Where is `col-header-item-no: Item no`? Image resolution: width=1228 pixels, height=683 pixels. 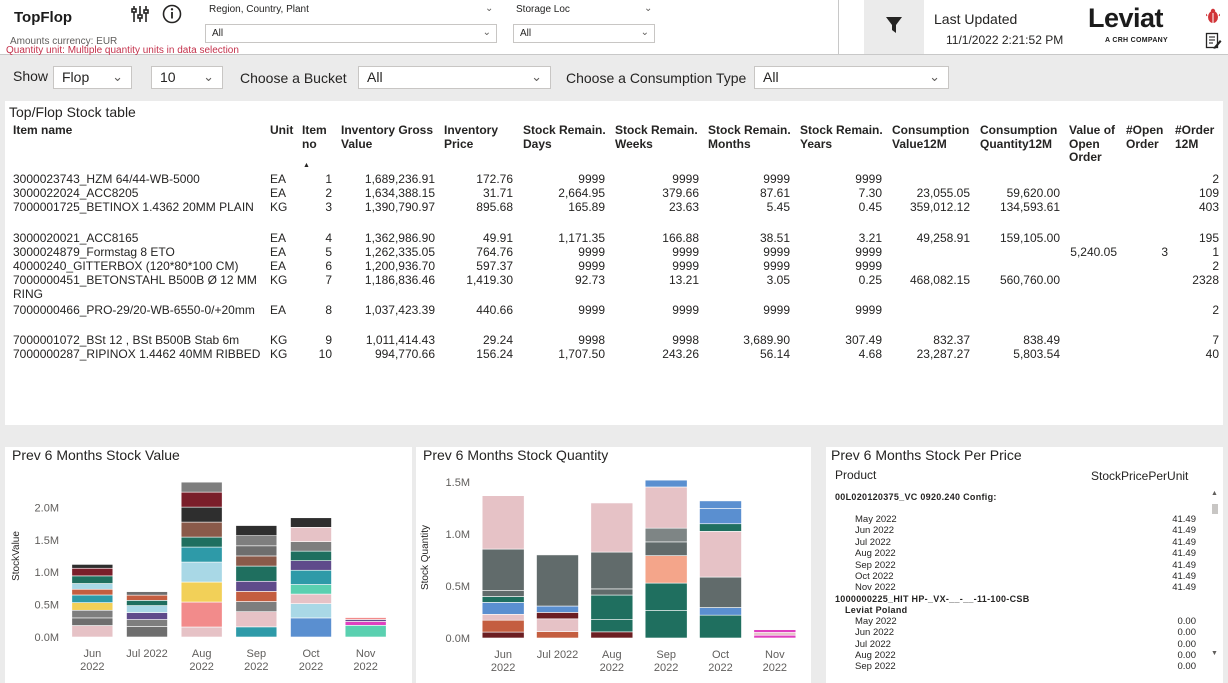 col-header-item-no: Item no is located at coordinates (317, 137).